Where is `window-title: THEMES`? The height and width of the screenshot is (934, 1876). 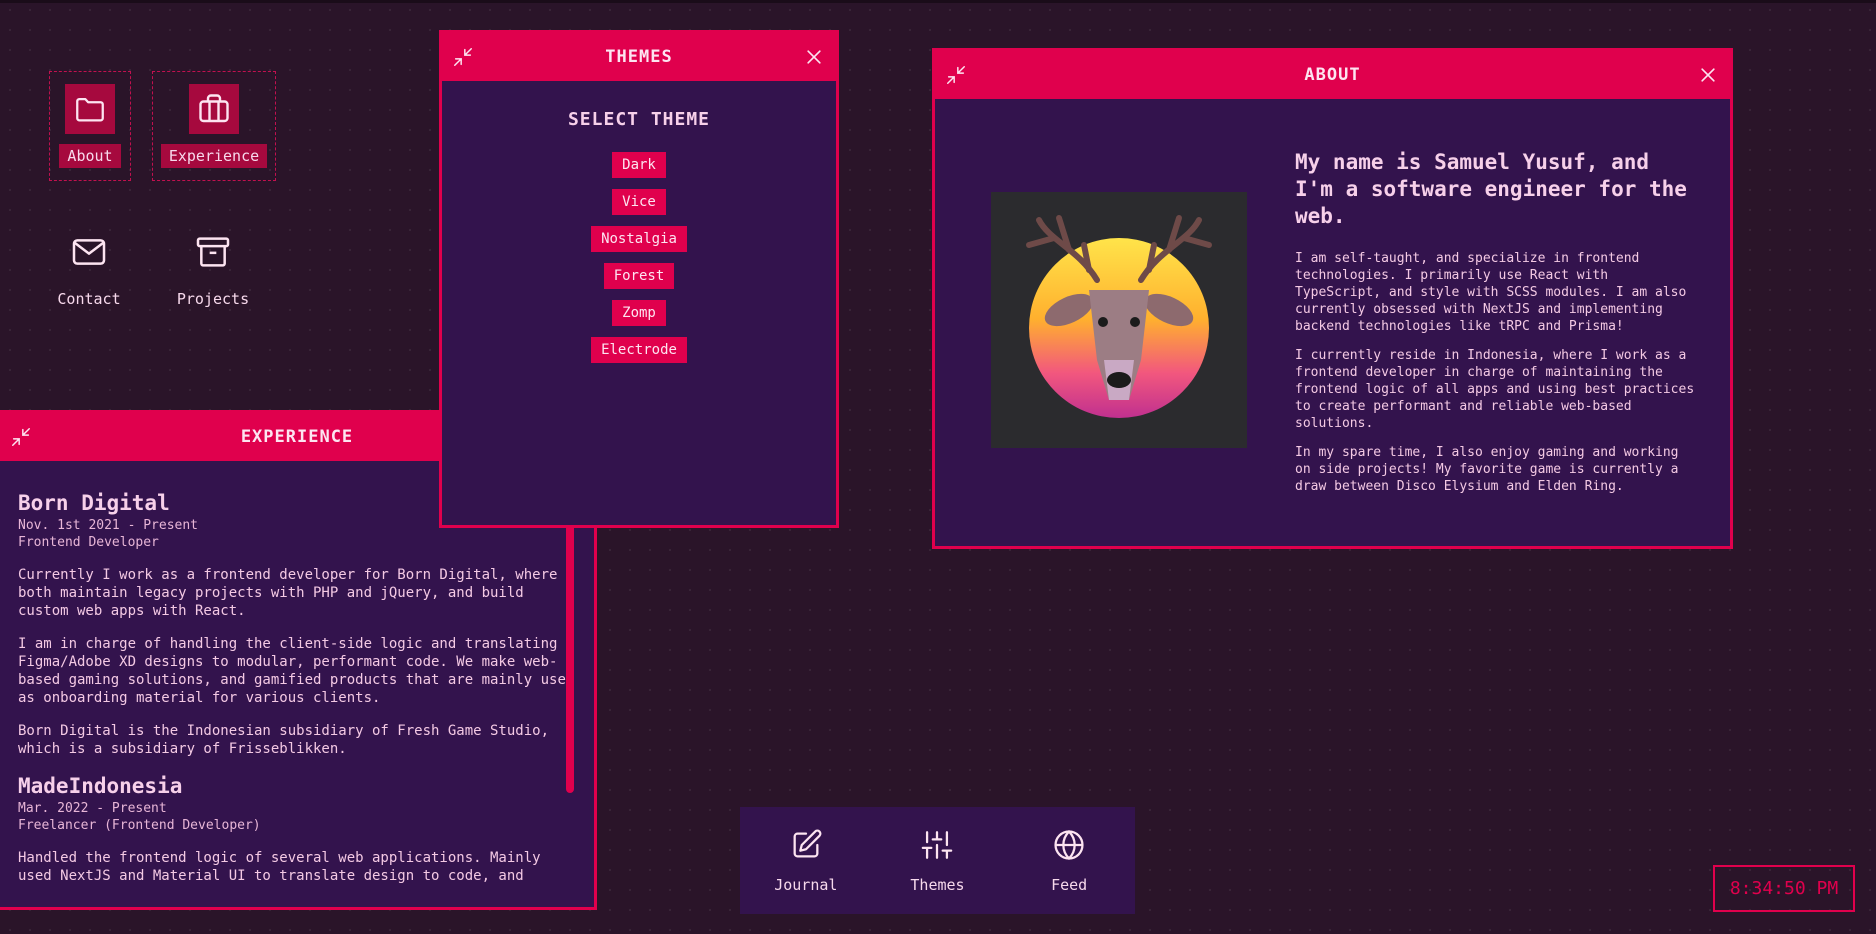 window-title: THEMES is located at coordinates (639, 57).